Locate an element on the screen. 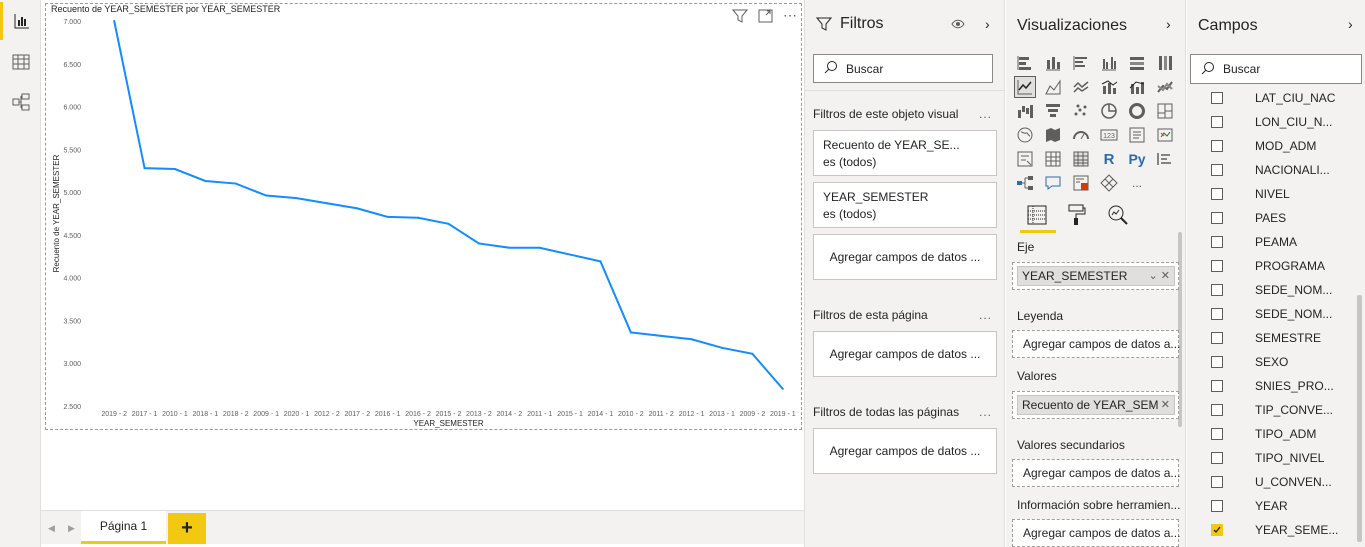  field-row: SEMESTRE is located at coordinates (1279, 338).